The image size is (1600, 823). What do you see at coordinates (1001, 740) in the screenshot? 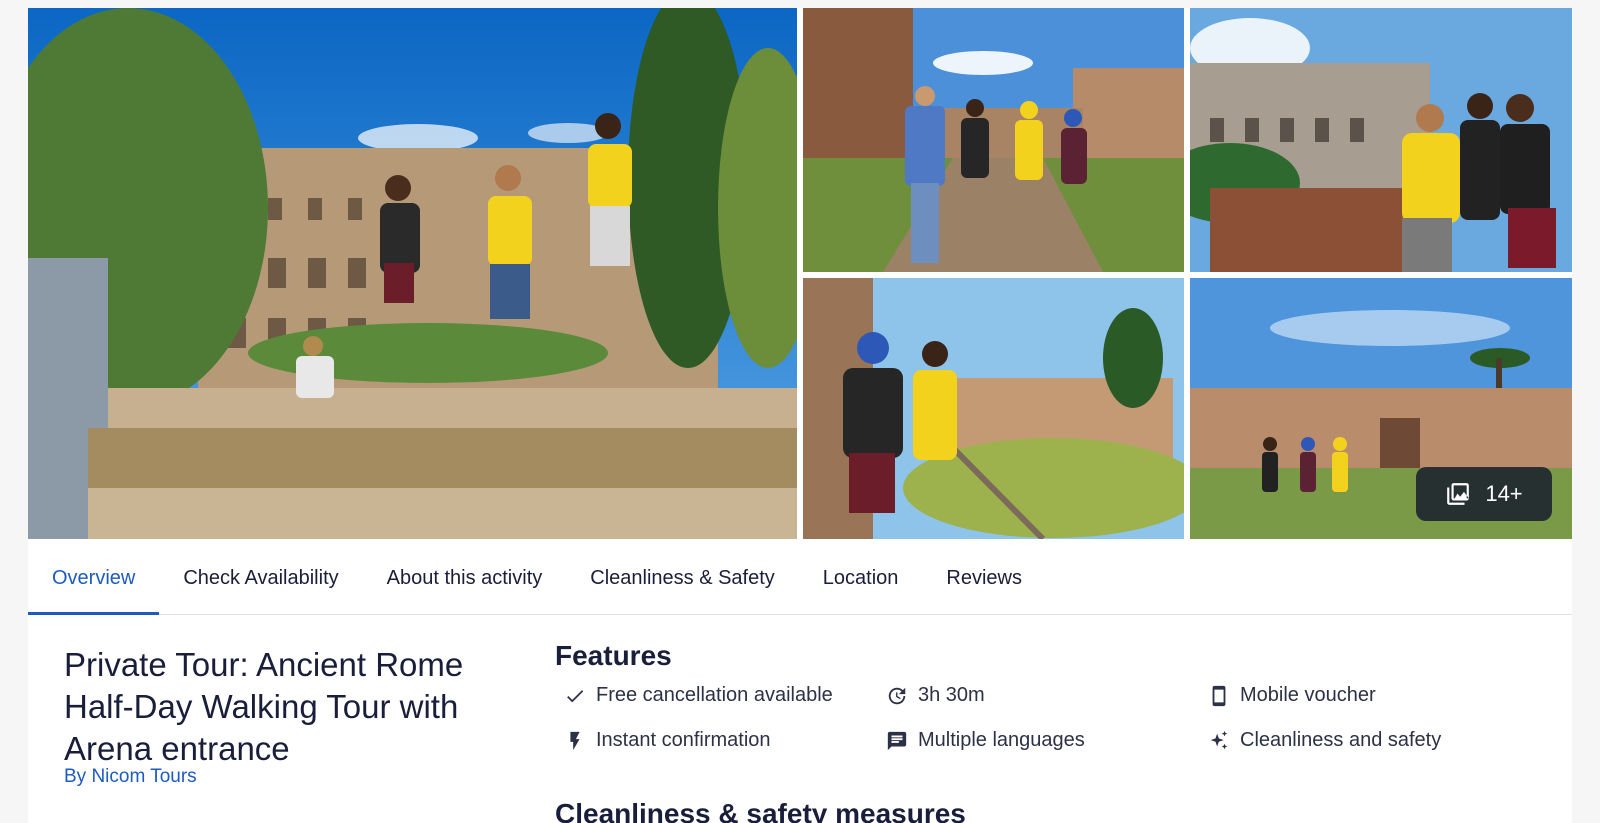
I see `feature-label: Multiple languages` at bounding box center [1001, 740].